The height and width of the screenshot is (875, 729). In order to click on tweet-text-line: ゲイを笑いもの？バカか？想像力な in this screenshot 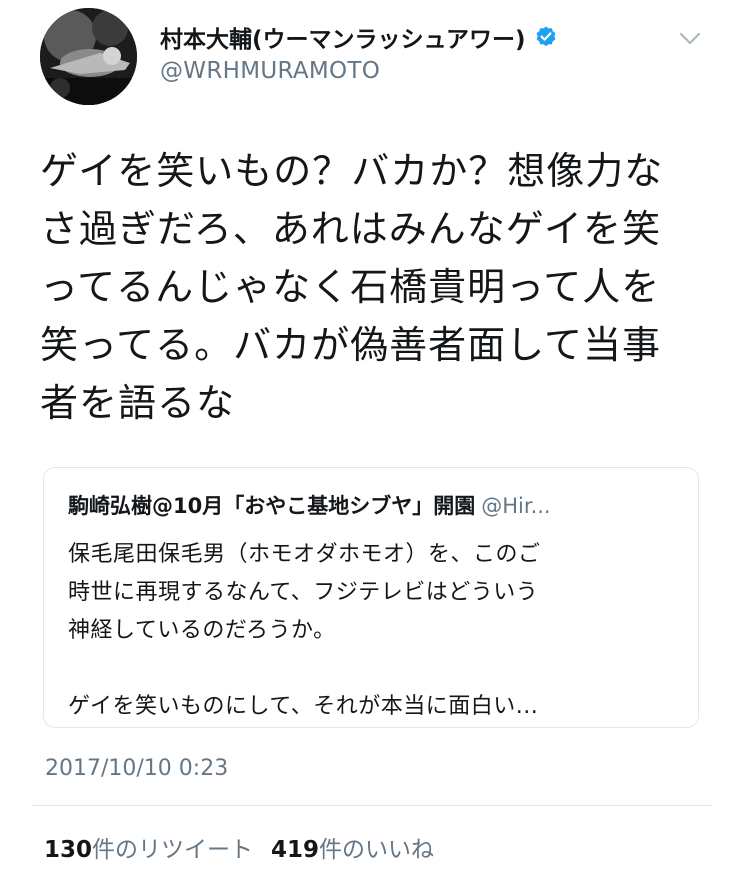, I will do `click(352, 171)`.